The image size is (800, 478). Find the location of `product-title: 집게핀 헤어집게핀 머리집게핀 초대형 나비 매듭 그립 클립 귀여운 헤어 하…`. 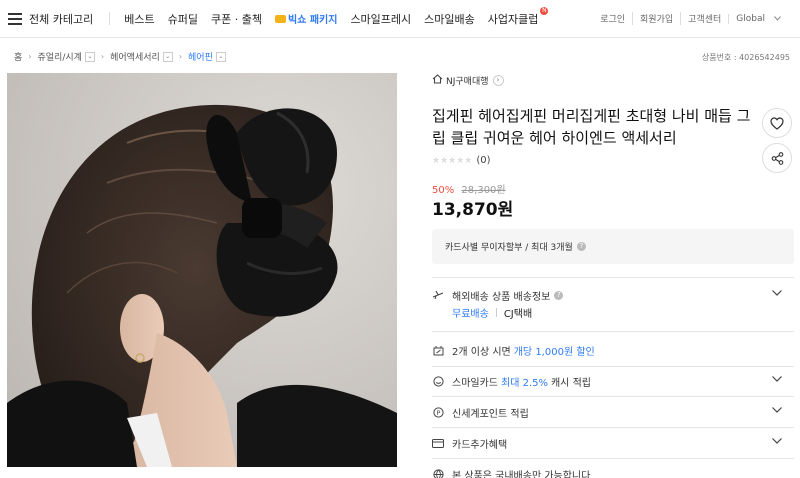

product-title: 집게핀 헤어집게핀 머리집게핀 초대형 나비 매듭 그립 클립 귀여운 헤어 하… is located at coordinates (591, 127).